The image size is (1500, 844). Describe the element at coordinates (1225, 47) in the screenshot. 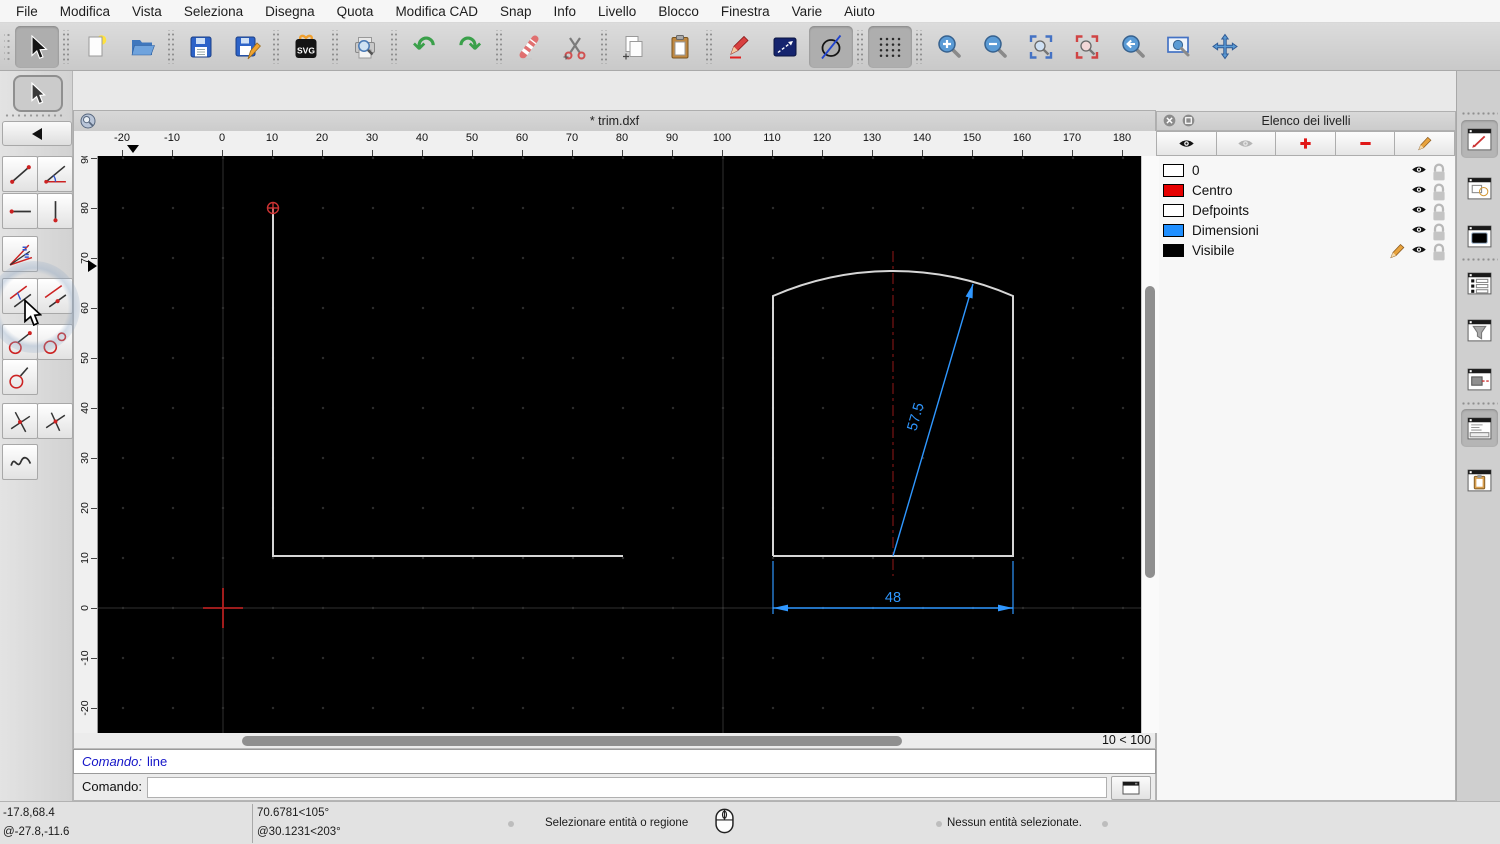

I see `toolbar-zoom-pan-button` at that location.